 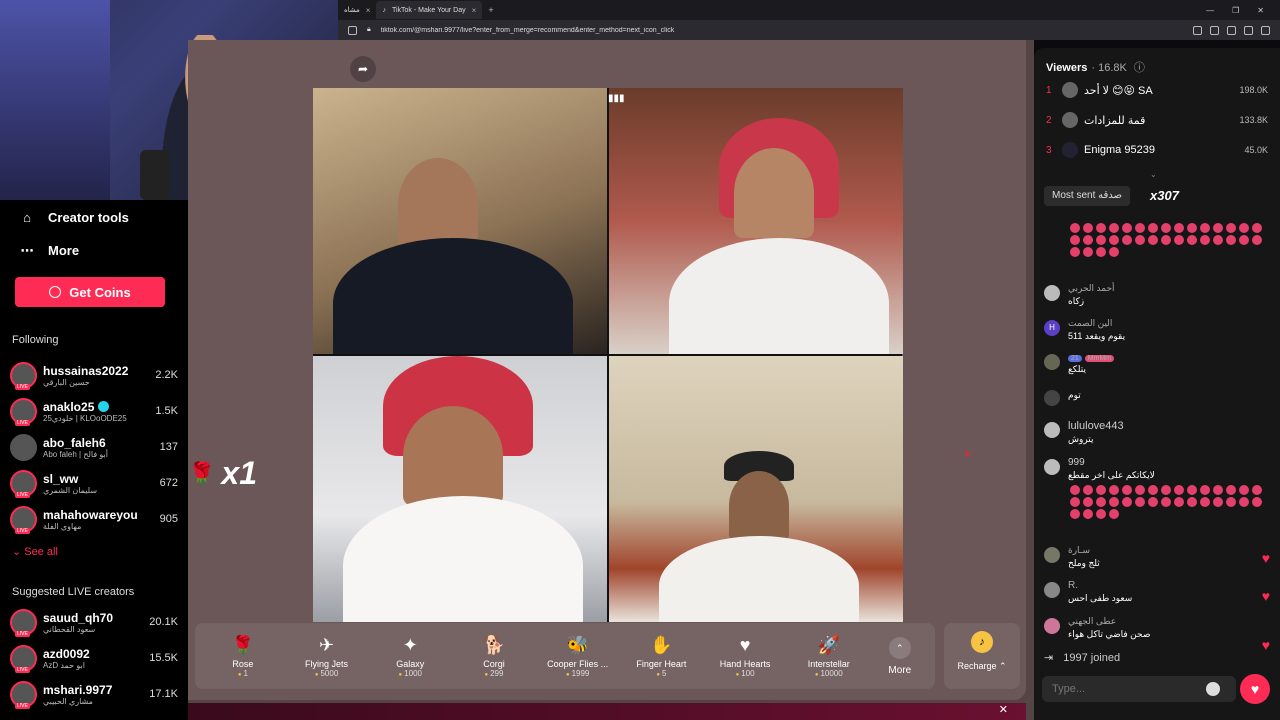 What do you see at coordinates (94, 483) in the screenshot?
I see `following-item: LIVE sl_ww سليمان الشمري 672` at bounding box center [94, 483].